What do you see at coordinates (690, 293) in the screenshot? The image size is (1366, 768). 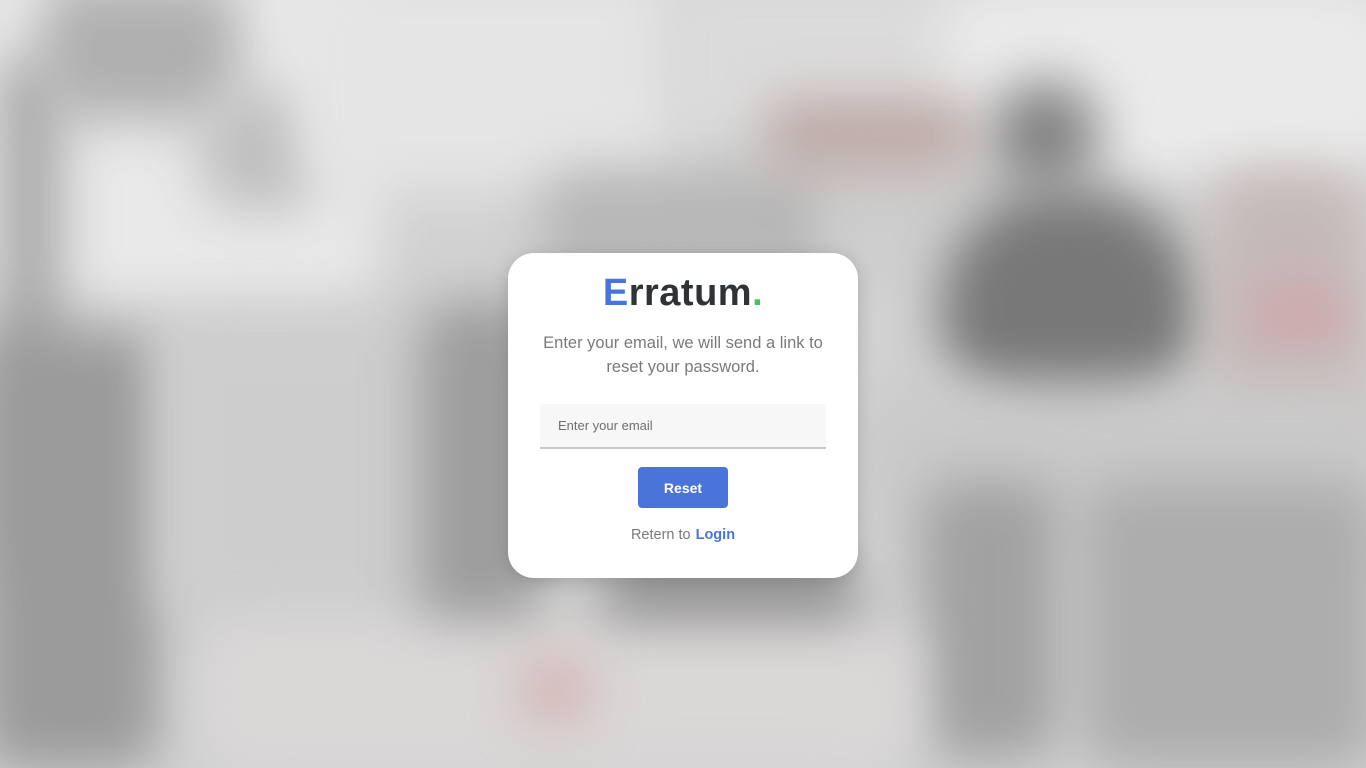 I see `brand-name-rest: rratum` at bounding box center [690, 293].